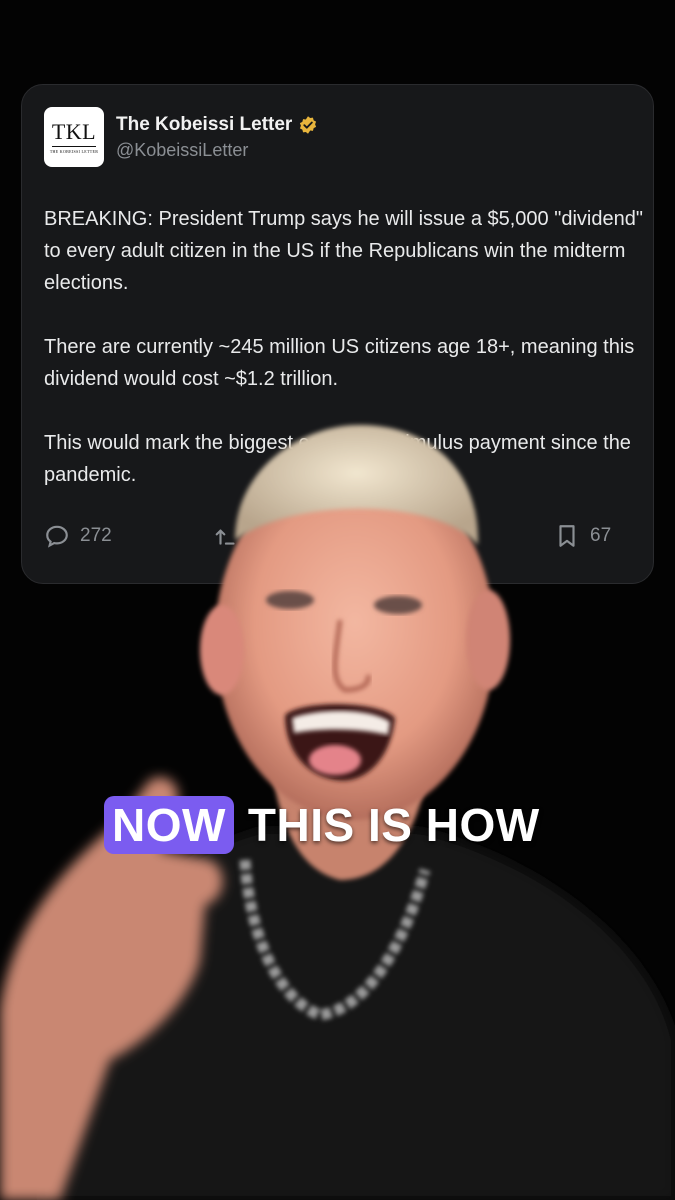  Describe the element at coordinates (169, 825) in the screenshot. I see `caption-highlight-word: NOW` at that location.